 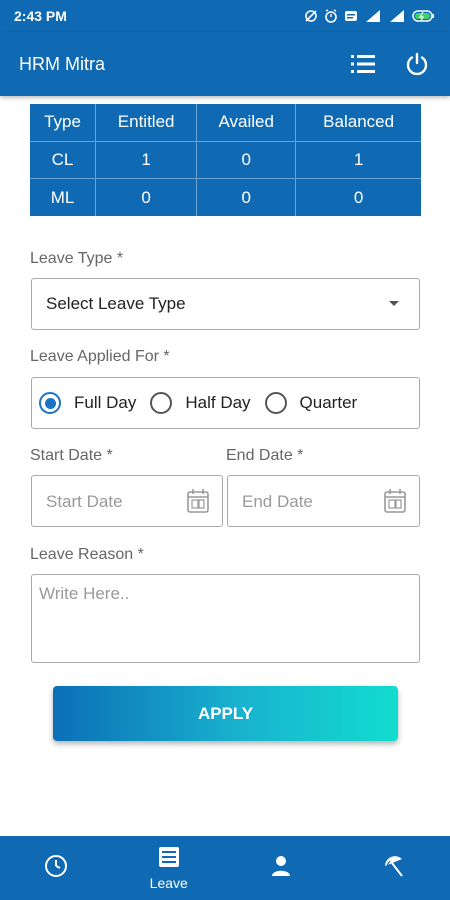 What do you see at coordinates (225, 618) in the screenshot?
I see `reason-textarea: Write Here..` at bounding box center [225, 618].